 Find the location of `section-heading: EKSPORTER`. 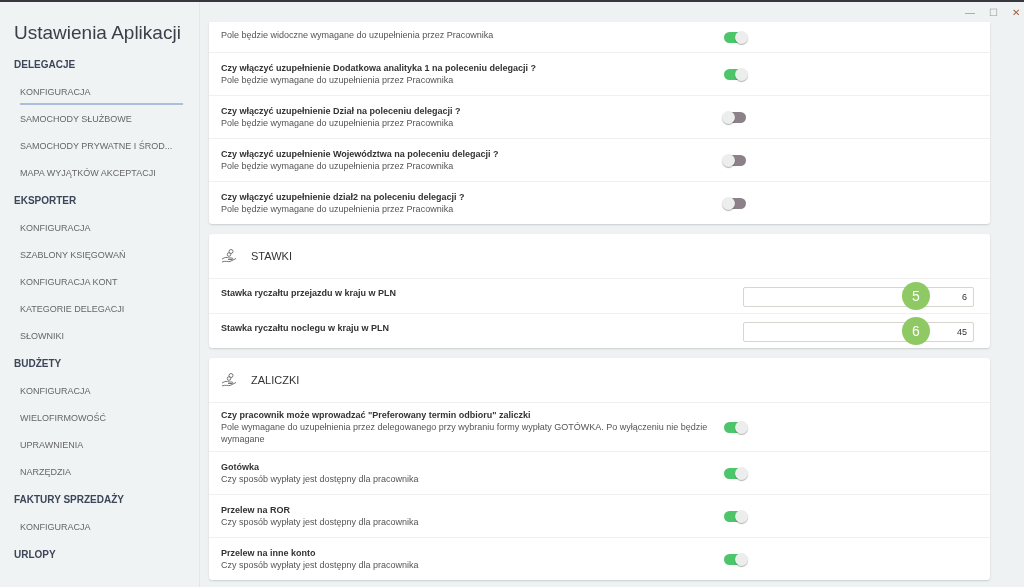

section-heading: EKSPORTER is located at coordinates (46, 201).